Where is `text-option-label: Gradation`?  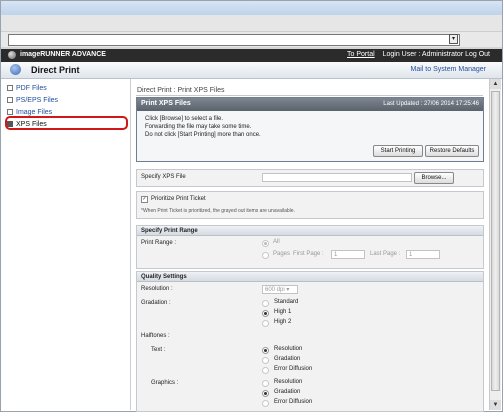
text-option-label: Gradation is located at coordinates (287, 359).